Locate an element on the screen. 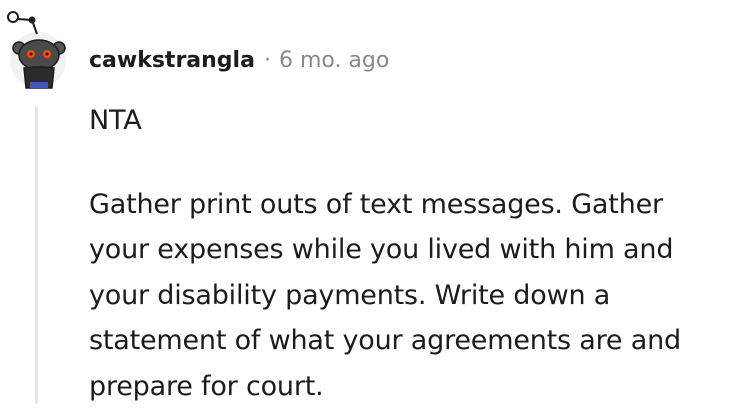 Image resolution: width=735 pixels, height=409 pixels. thread-line is located at coordinates (36, 255).